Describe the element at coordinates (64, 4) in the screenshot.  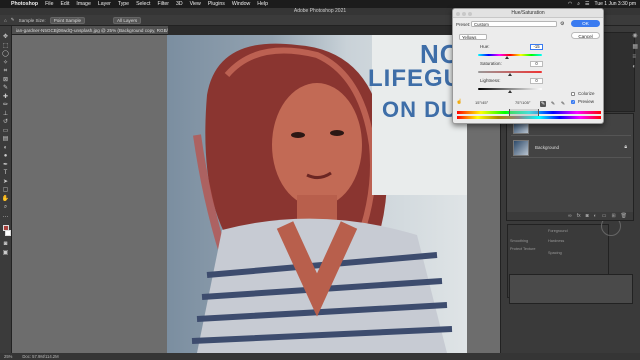
I see `menu-edit: Edit` at that location.